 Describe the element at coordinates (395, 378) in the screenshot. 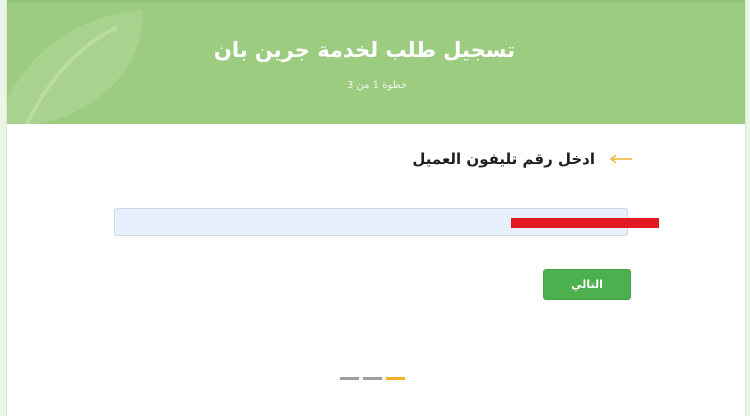

I see `step-dot-active` at that location.